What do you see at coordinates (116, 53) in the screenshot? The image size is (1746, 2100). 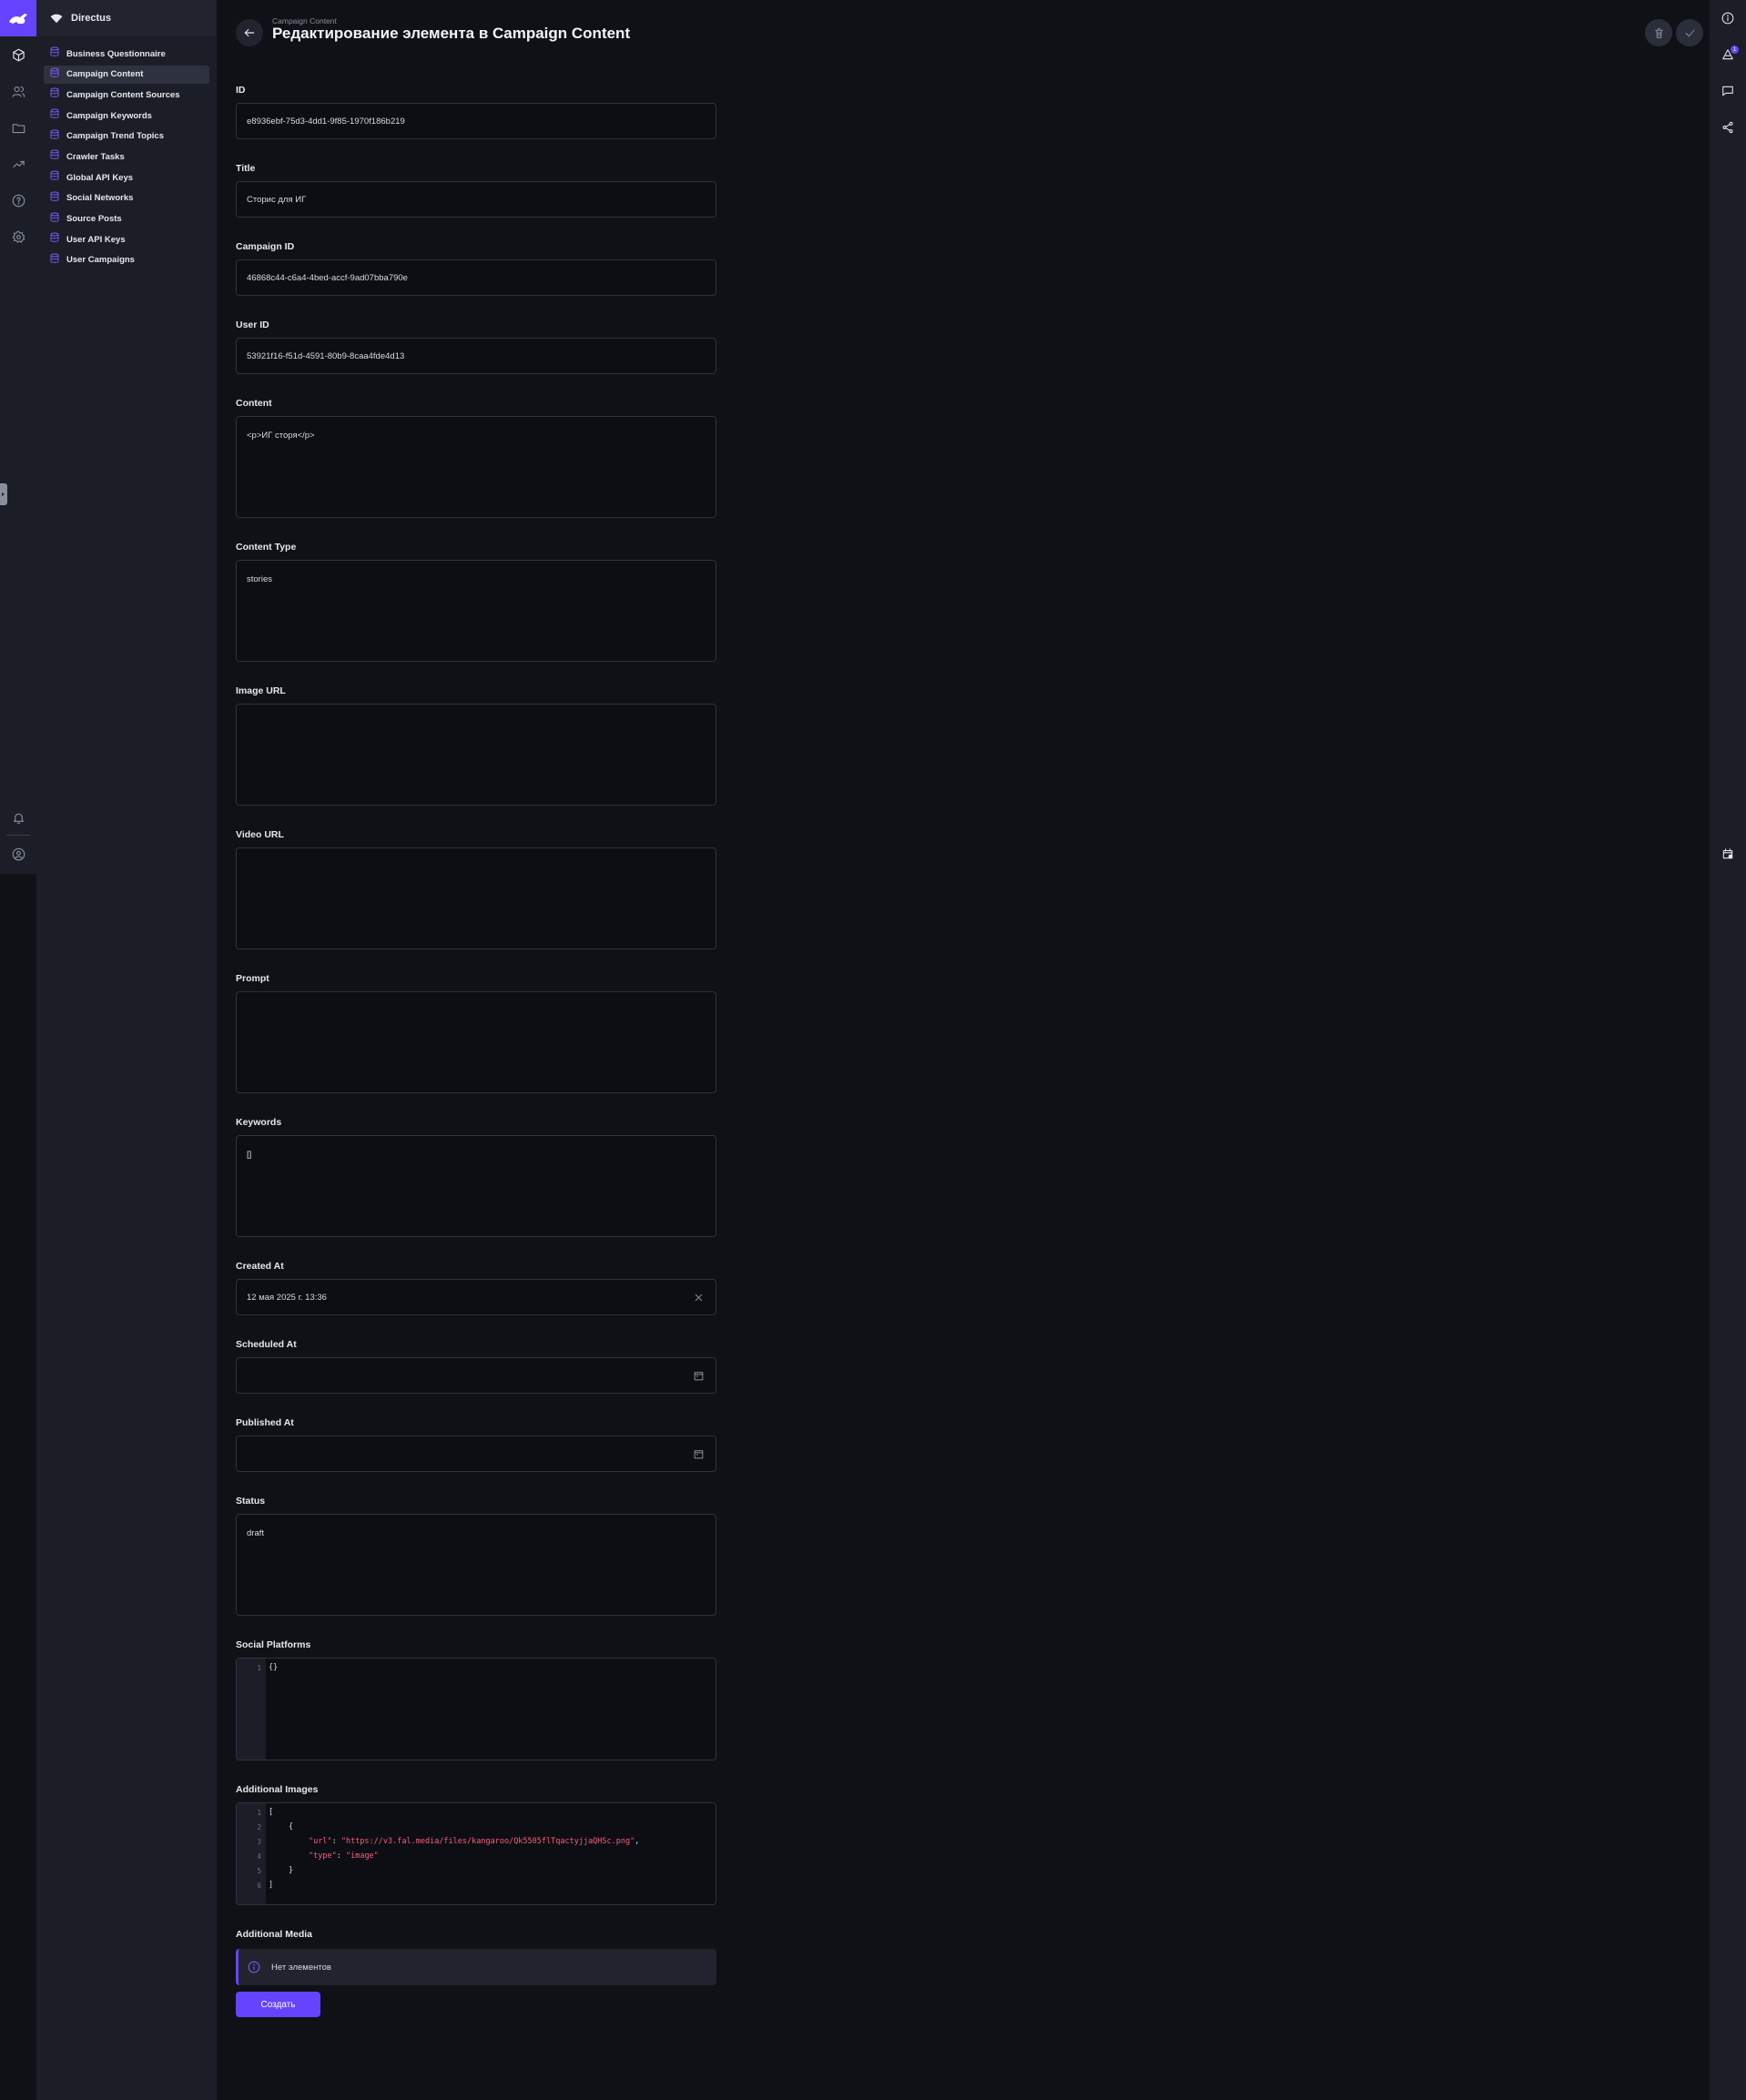 I see `nav-item-label: Business Questionnaire` at bounding box center [116, 53].